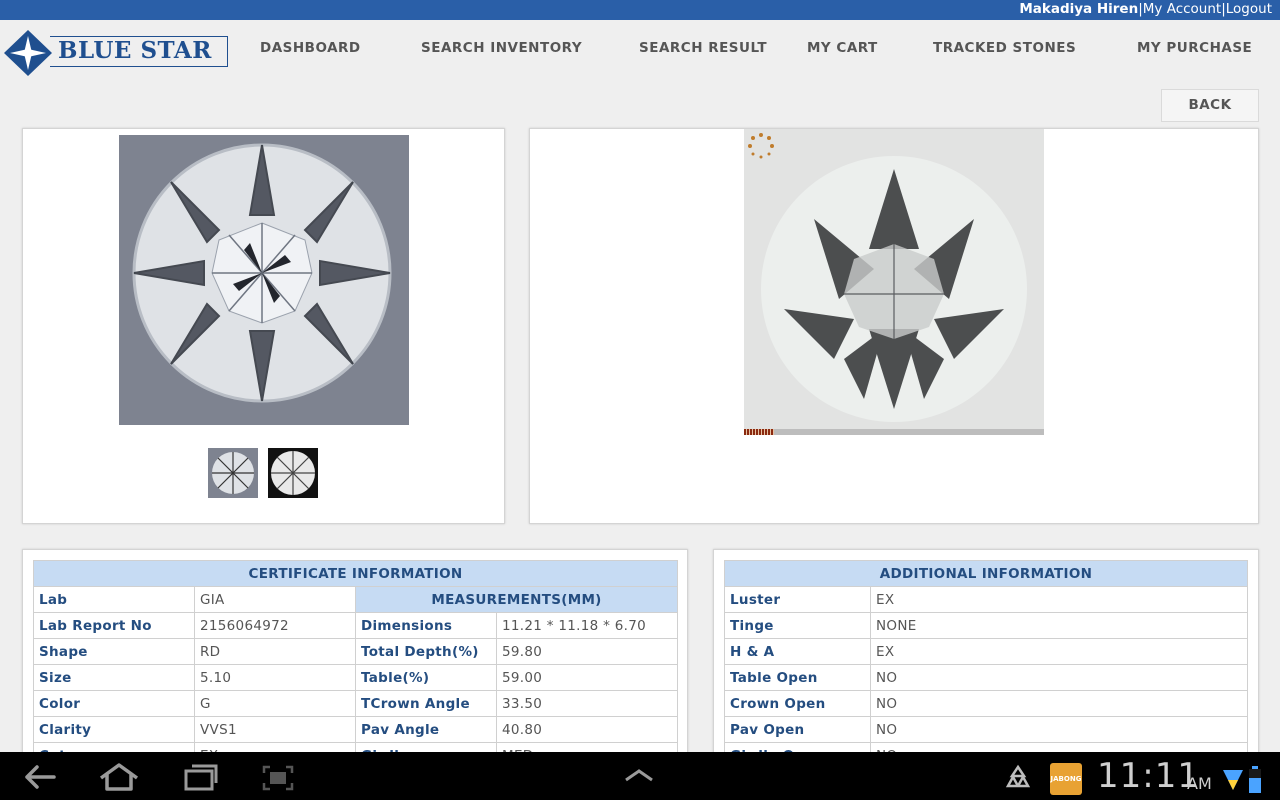 The width and height of the screenshot is (1280, 800). What do you see at coordinates (797, 729) in the screenshot?
I see `additional-label: Pav Open` at bounding box center [797, 729].